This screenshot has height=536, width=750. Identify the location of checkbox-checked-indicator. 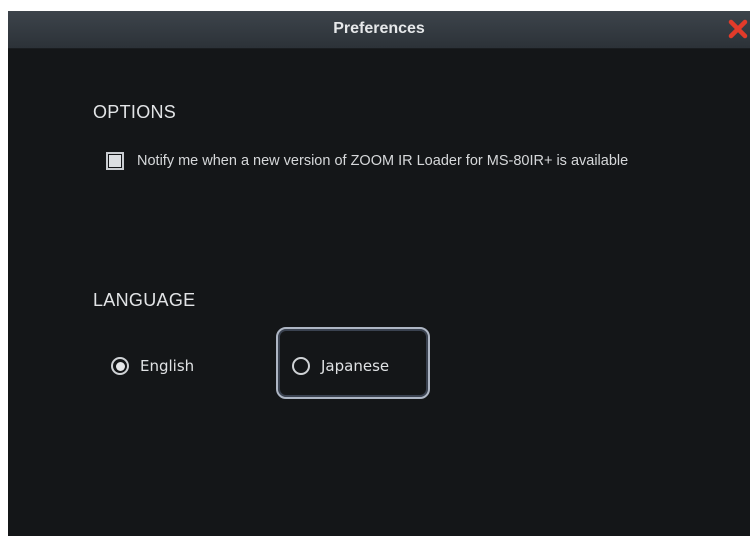
(115, 161).